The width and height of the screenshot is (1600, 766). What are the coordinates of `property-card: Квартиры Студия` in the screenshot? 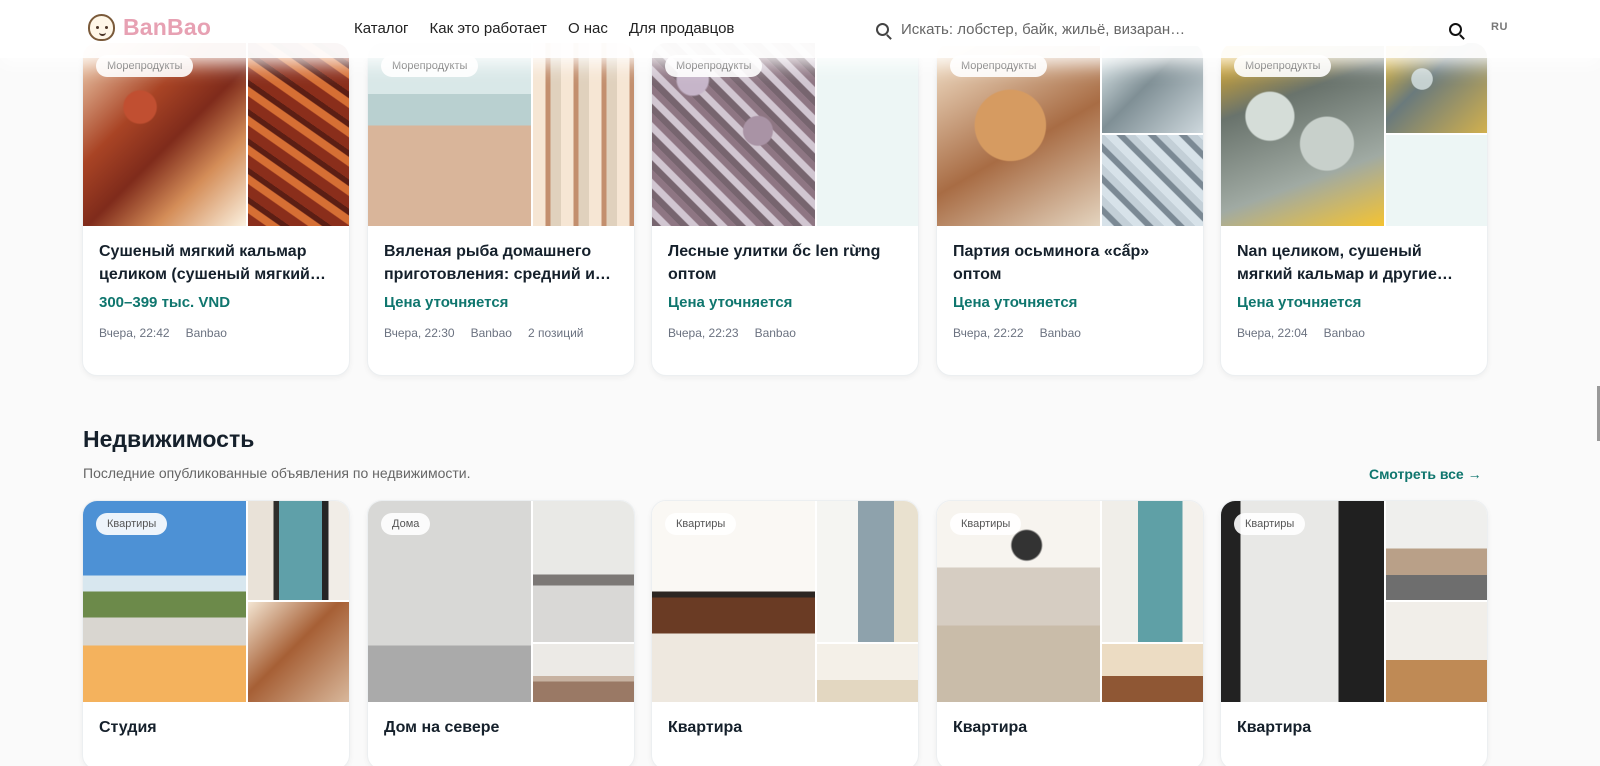 It's located at (216, 633).